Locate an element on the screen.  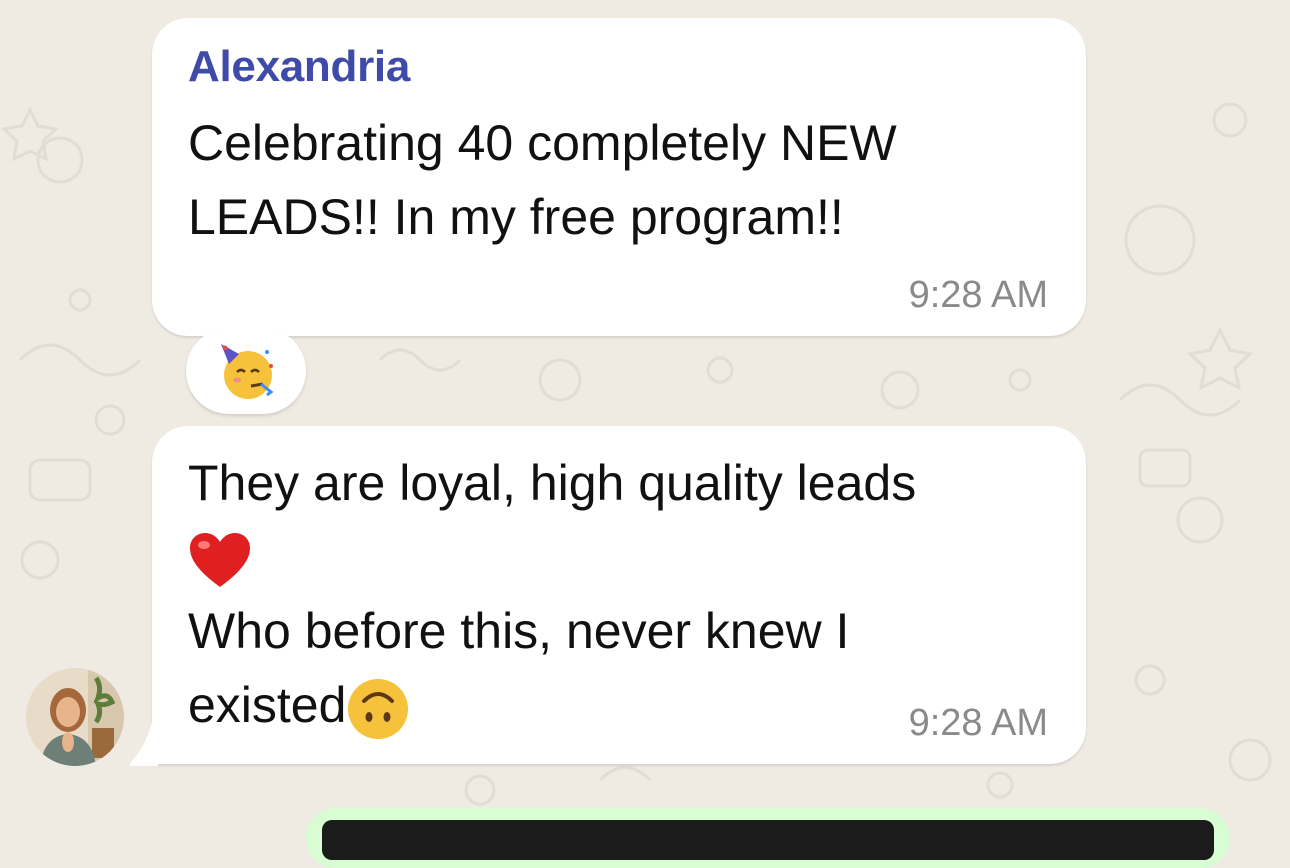
message-line: LEADS!! In my free program!! is located at coordinates (516, 217).